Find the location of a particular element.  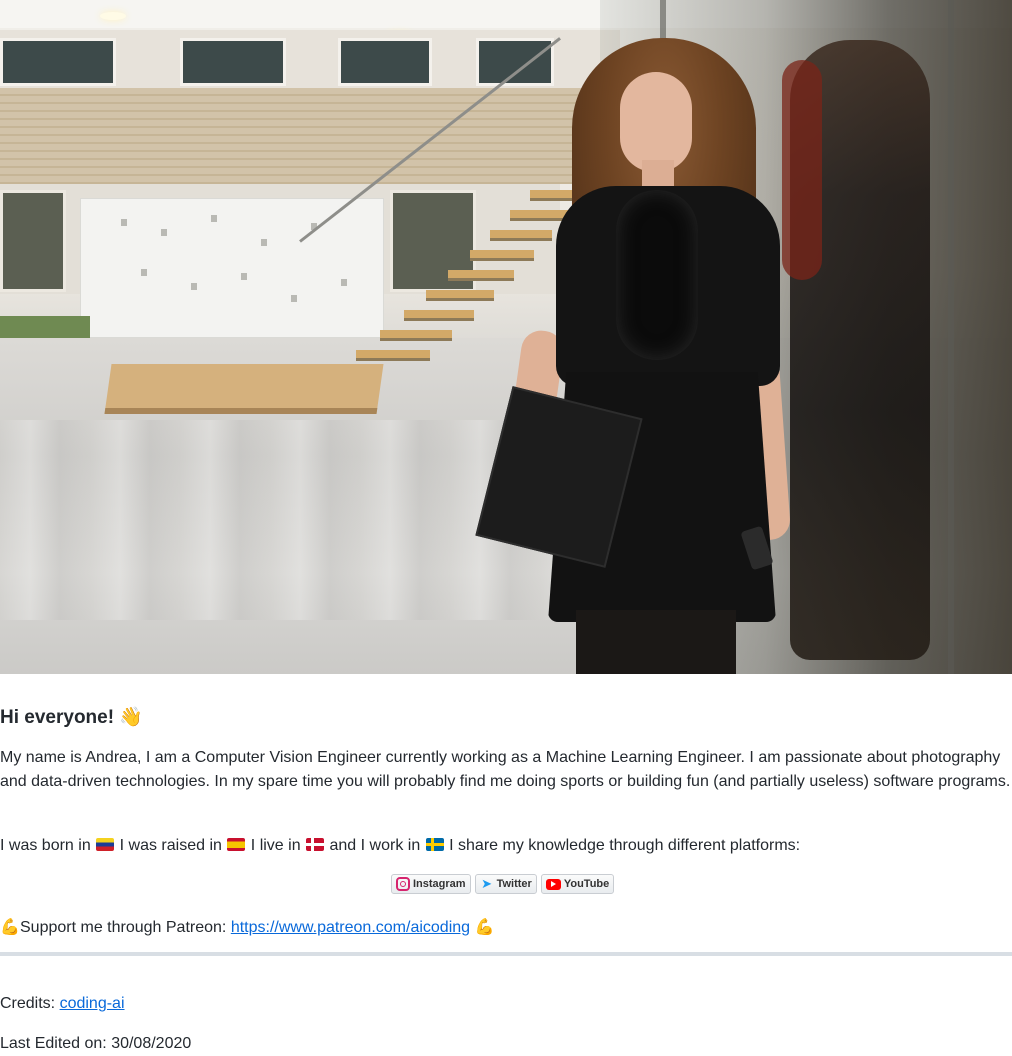

twitter-icon: ➤ is located at coordinates (487, 883).